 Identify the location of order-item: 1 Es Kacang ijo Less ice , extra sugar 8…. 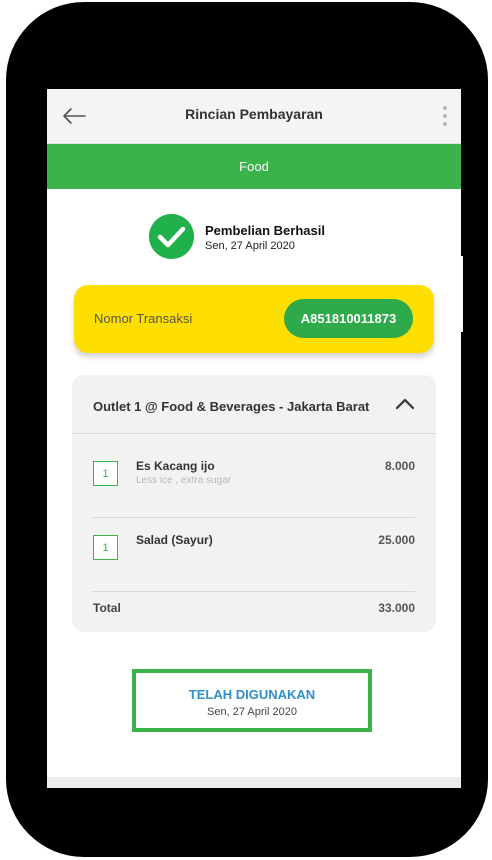
(254, 482).